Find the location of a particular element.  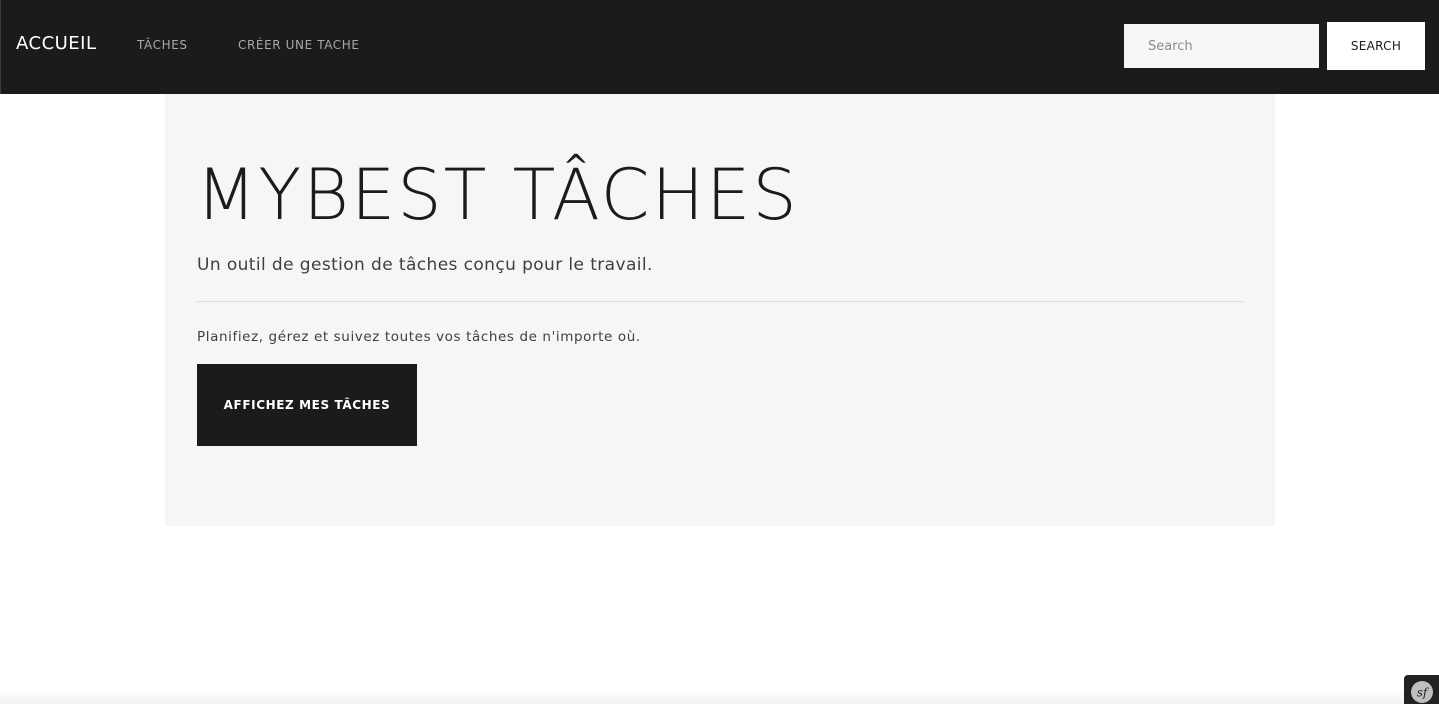

symfony-toolbar-toggle: sf is located at coordinates (1421, 689).